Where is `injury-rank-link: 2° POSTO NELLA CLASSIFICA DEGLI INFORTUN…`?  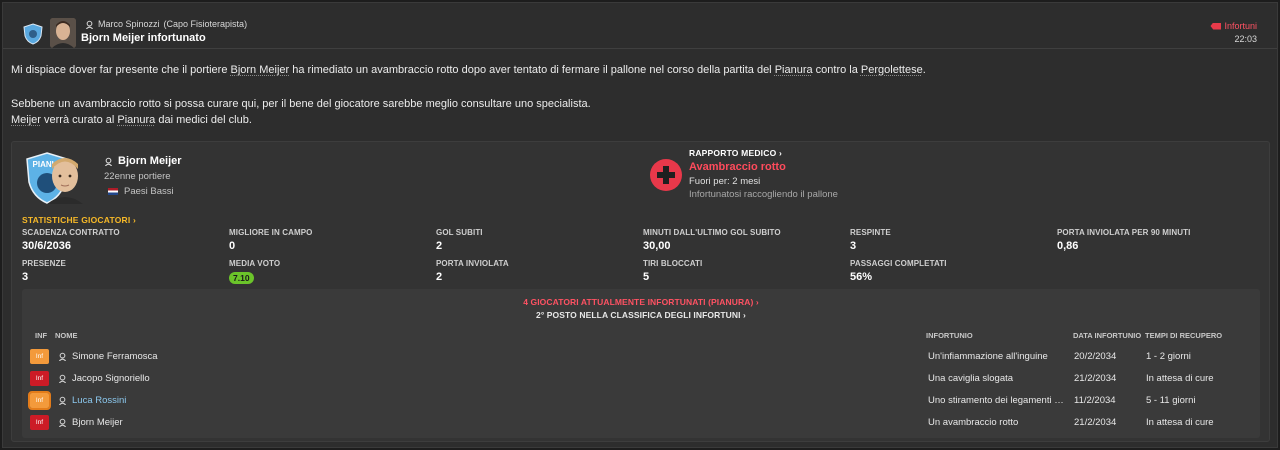 injury-rank-link: 2° POSTO NELLA CLASSIFICA DEGLI INFORTUN… is located at coordinates (641, 315).